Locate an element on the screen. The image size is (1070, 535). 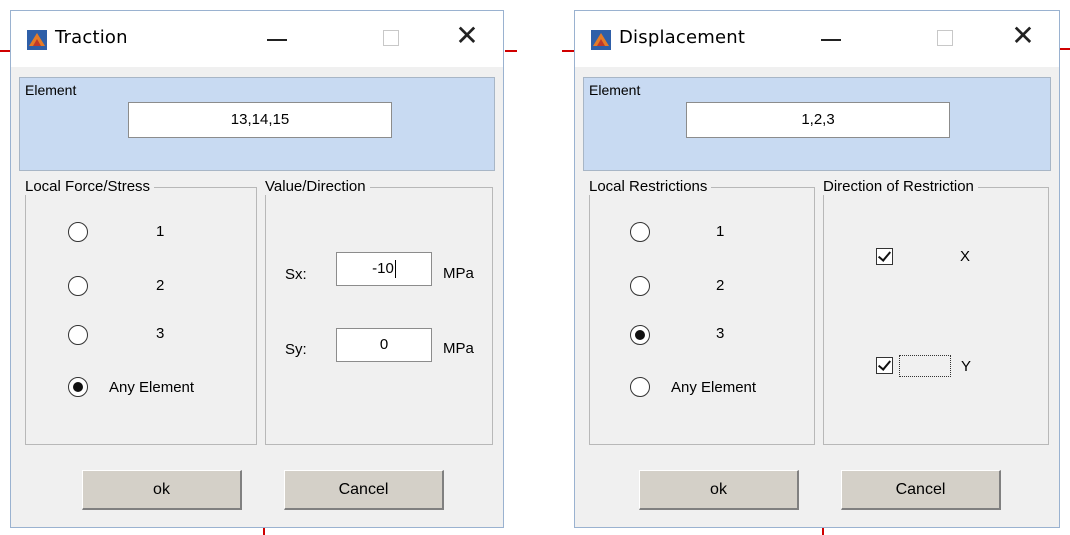
element-input: 13,14,15 is located at coordinates (260, 120).